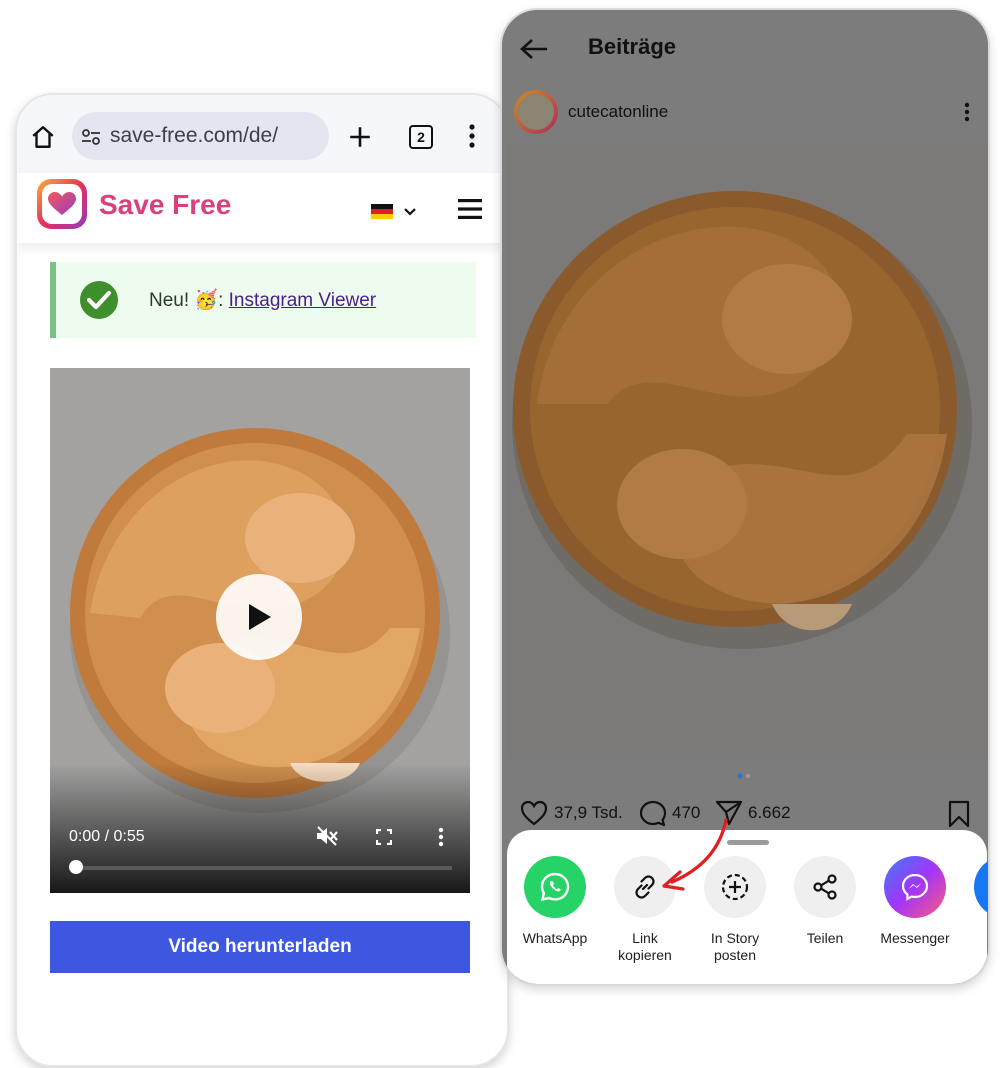  Describe the element at coordinates (967, 112) in the screenshot. I see `post-more-icon` at that location.